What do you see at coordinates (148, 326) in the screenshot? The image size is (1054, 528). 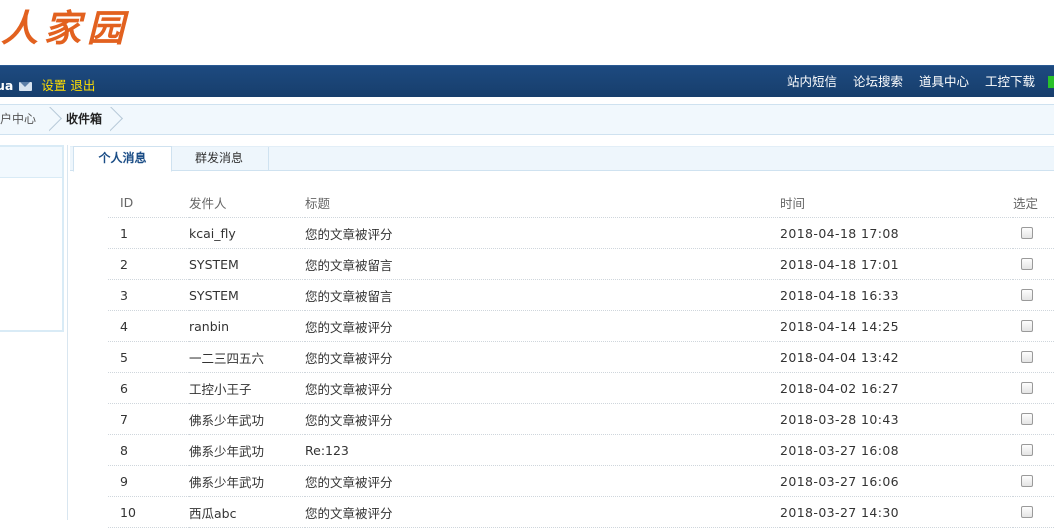 I see `row-id: 4` at bounding box center [148, 326].